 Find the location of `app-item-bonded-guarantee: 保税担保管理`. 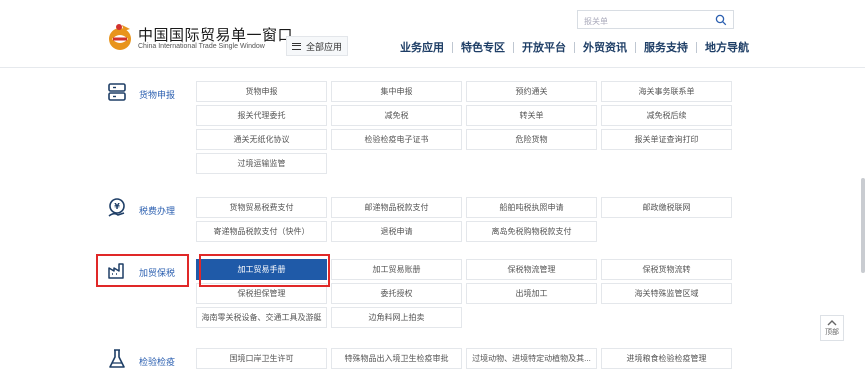

app-item-bonded-guarantee: 保税担保管理 is located at coordinates (261, 293).